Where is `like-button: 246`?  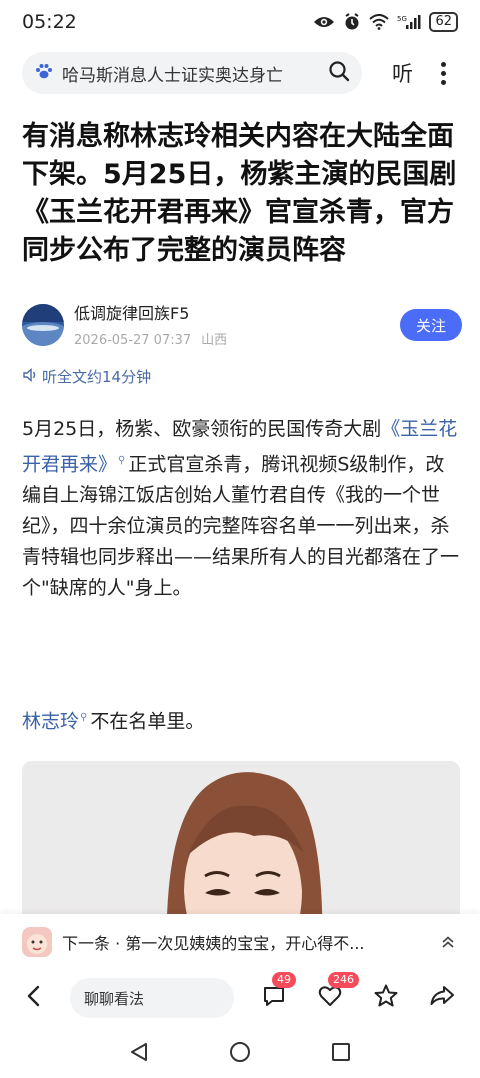
like-button: 246 is located at coordinates (336, 993).